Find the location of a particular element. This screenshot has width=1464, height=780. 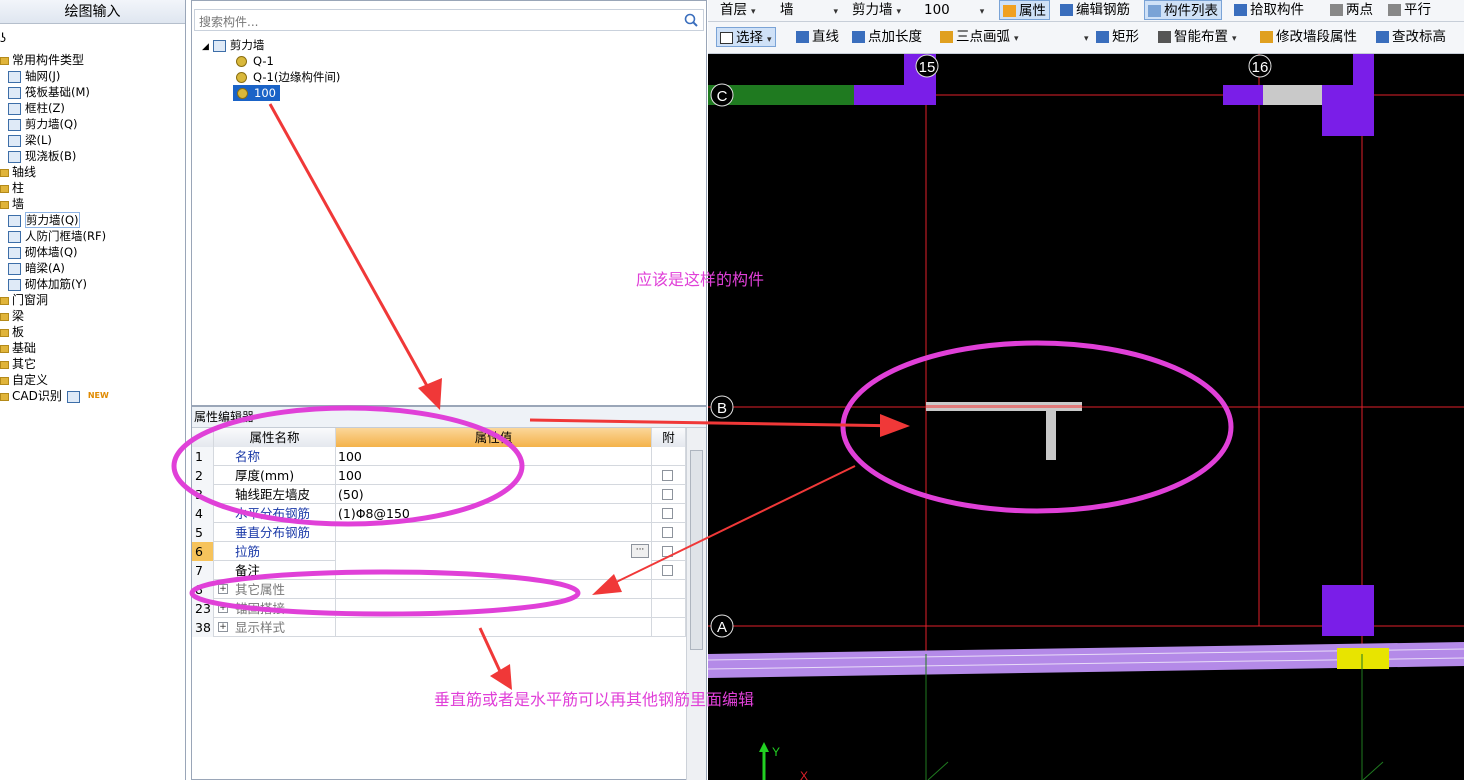

rect-button: 矩形 is located at coordinates (1117, 37).